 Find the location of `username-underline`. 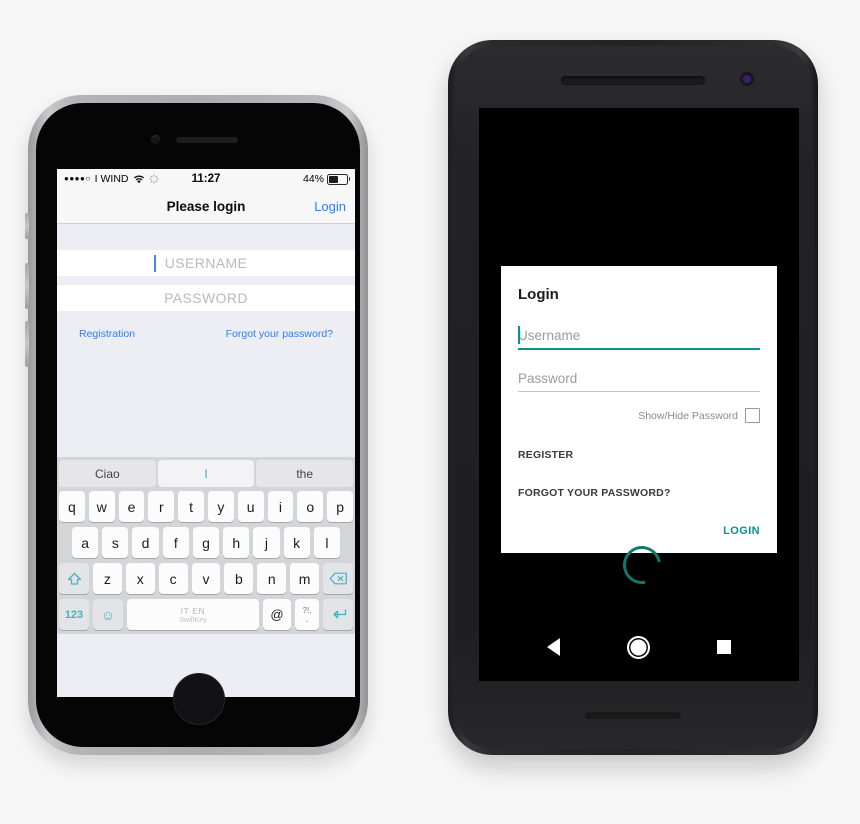

username-underline is located at coordinates (639, 349).